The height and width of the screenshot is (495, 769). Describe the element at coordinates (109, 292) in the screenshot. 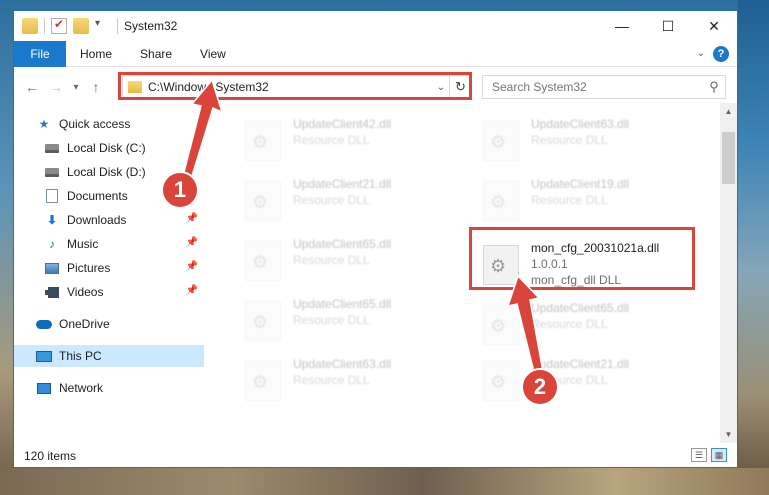

I see `sidebar-item-videos: Videos 📌` at that location.